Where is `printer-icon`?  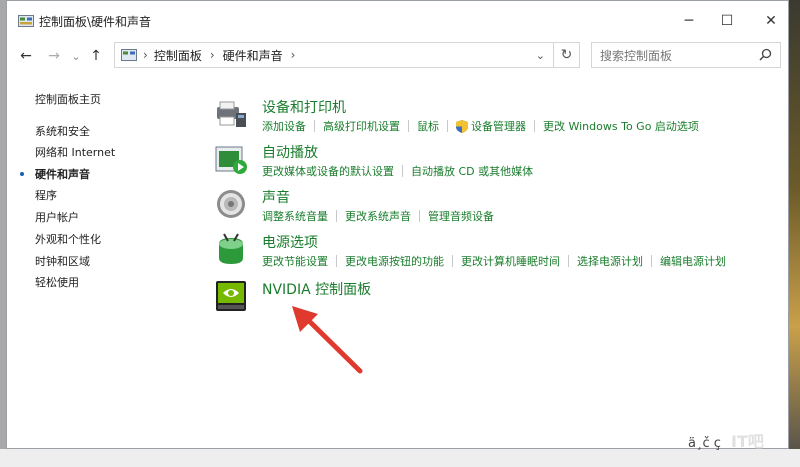
printer-icon is located at coordinates (231, 114).